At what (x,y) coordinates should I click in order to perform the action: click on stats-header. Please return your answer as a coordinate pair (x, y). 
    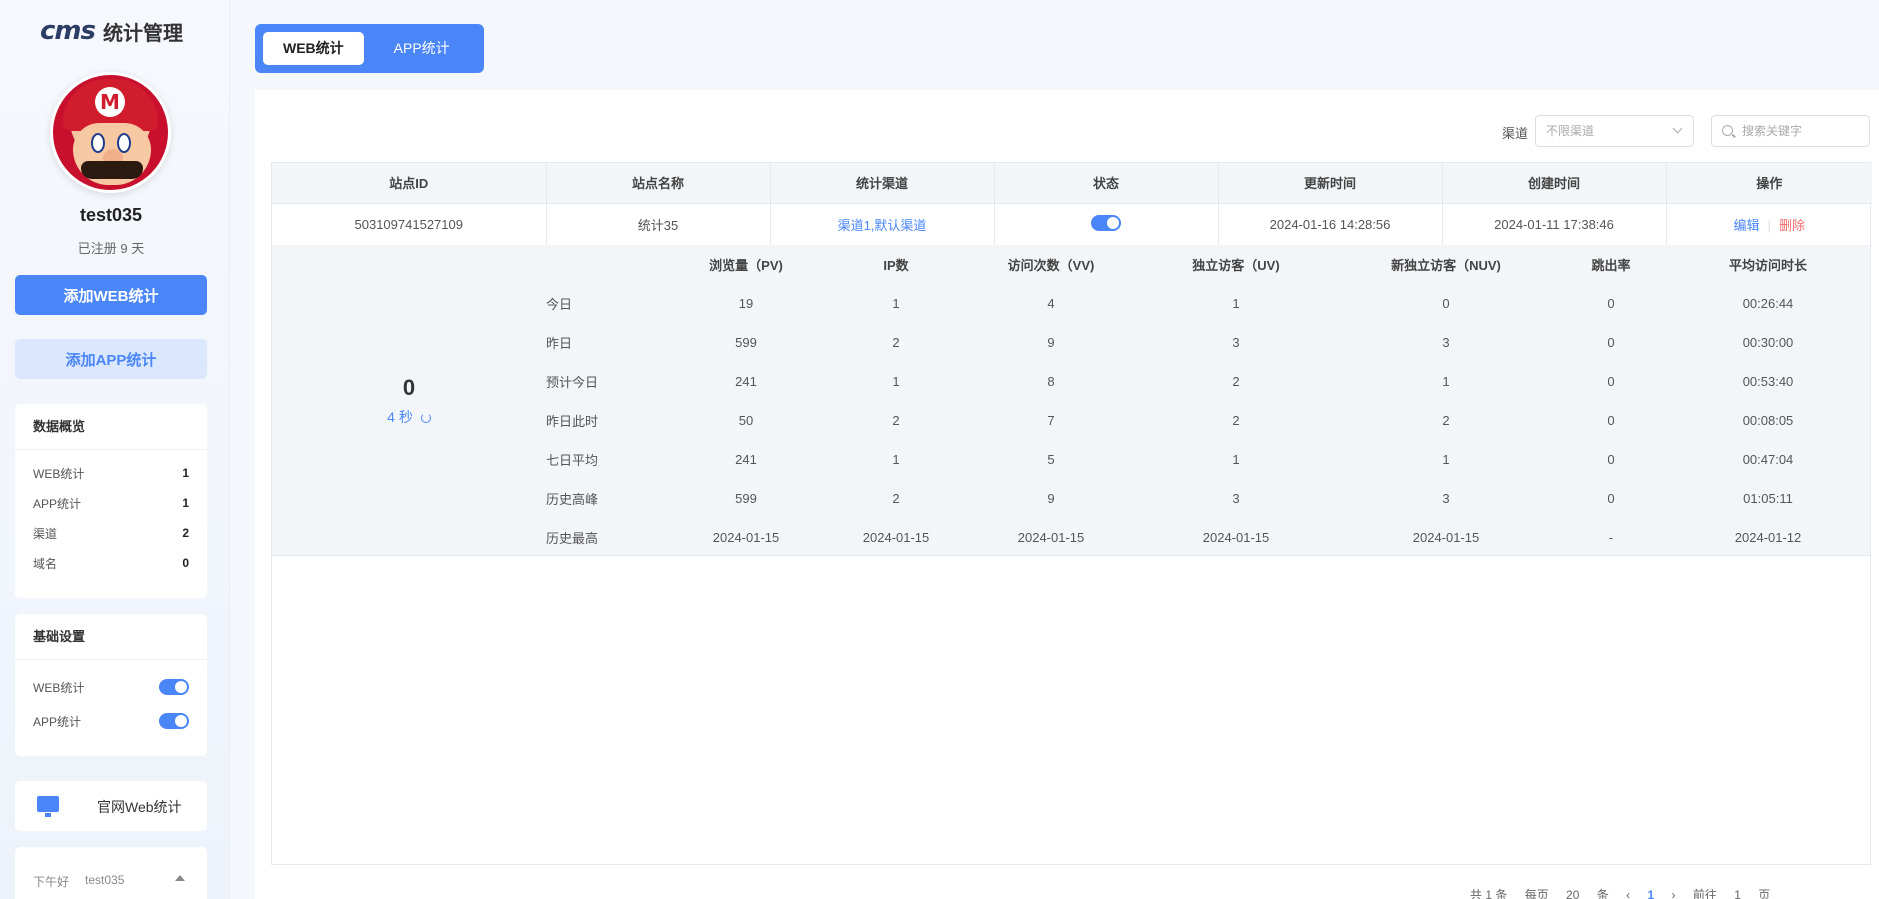
    Looking at the image, I should click on (606, 264).